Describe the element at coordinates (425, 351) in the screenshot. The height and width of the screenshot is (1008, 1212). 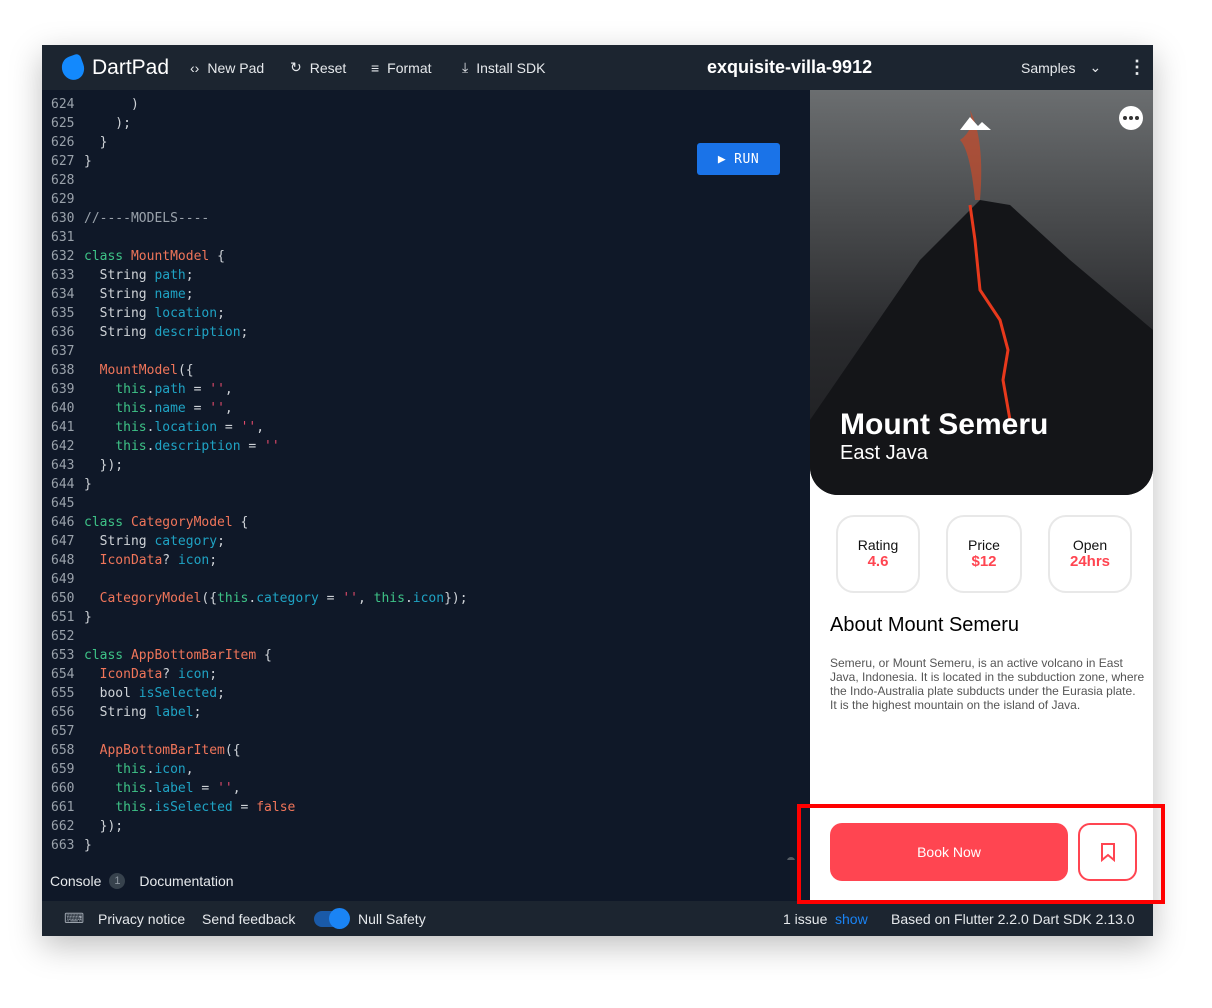
I see `code-line: 637` at that location.